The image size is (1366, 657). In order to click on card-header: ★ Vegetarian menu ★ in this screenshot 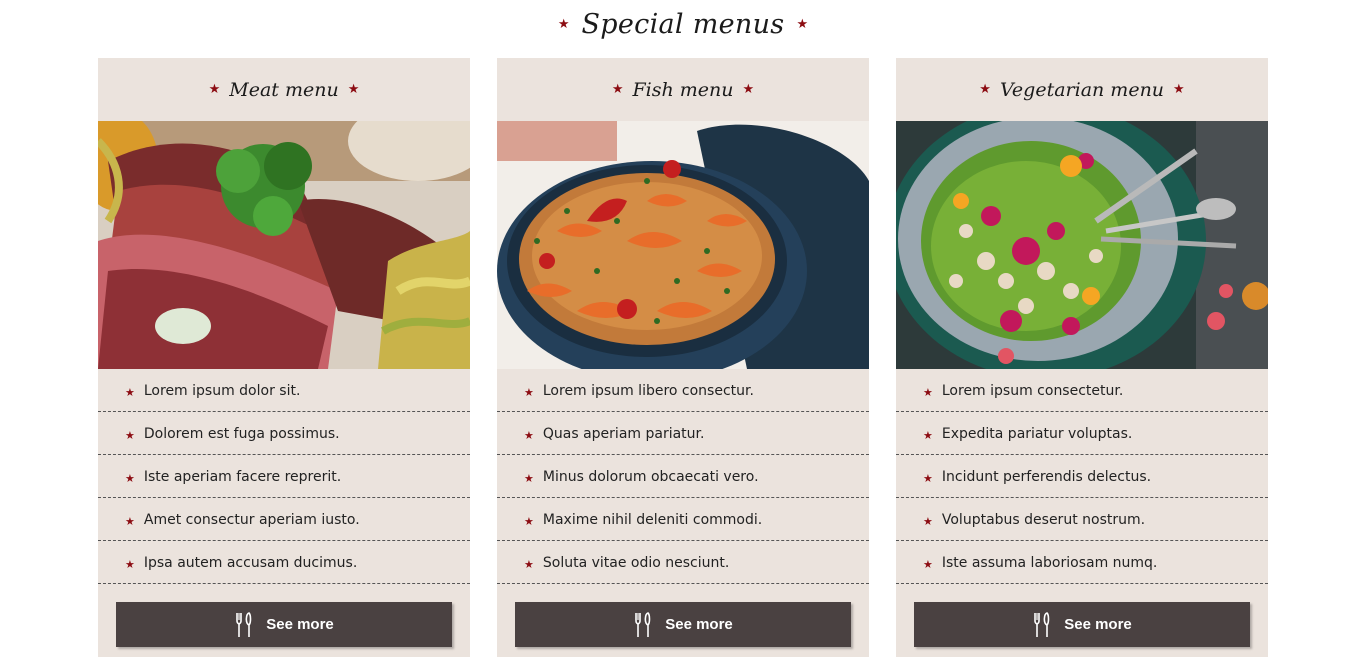, I will do `click(1082, 89)`.